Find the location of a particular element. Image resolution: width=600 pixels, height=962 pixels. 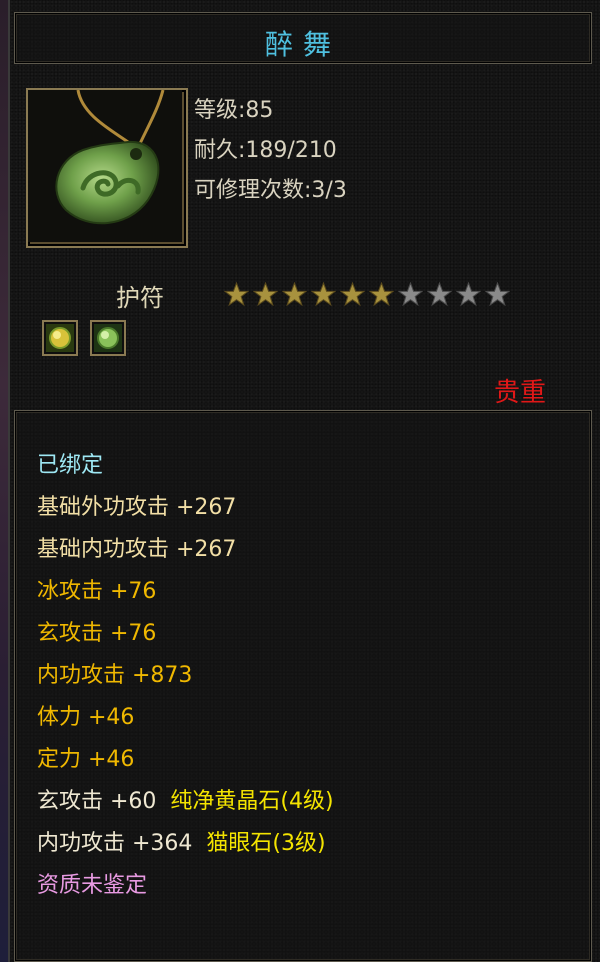

left-window-edge is located at coordinates (4, 481).